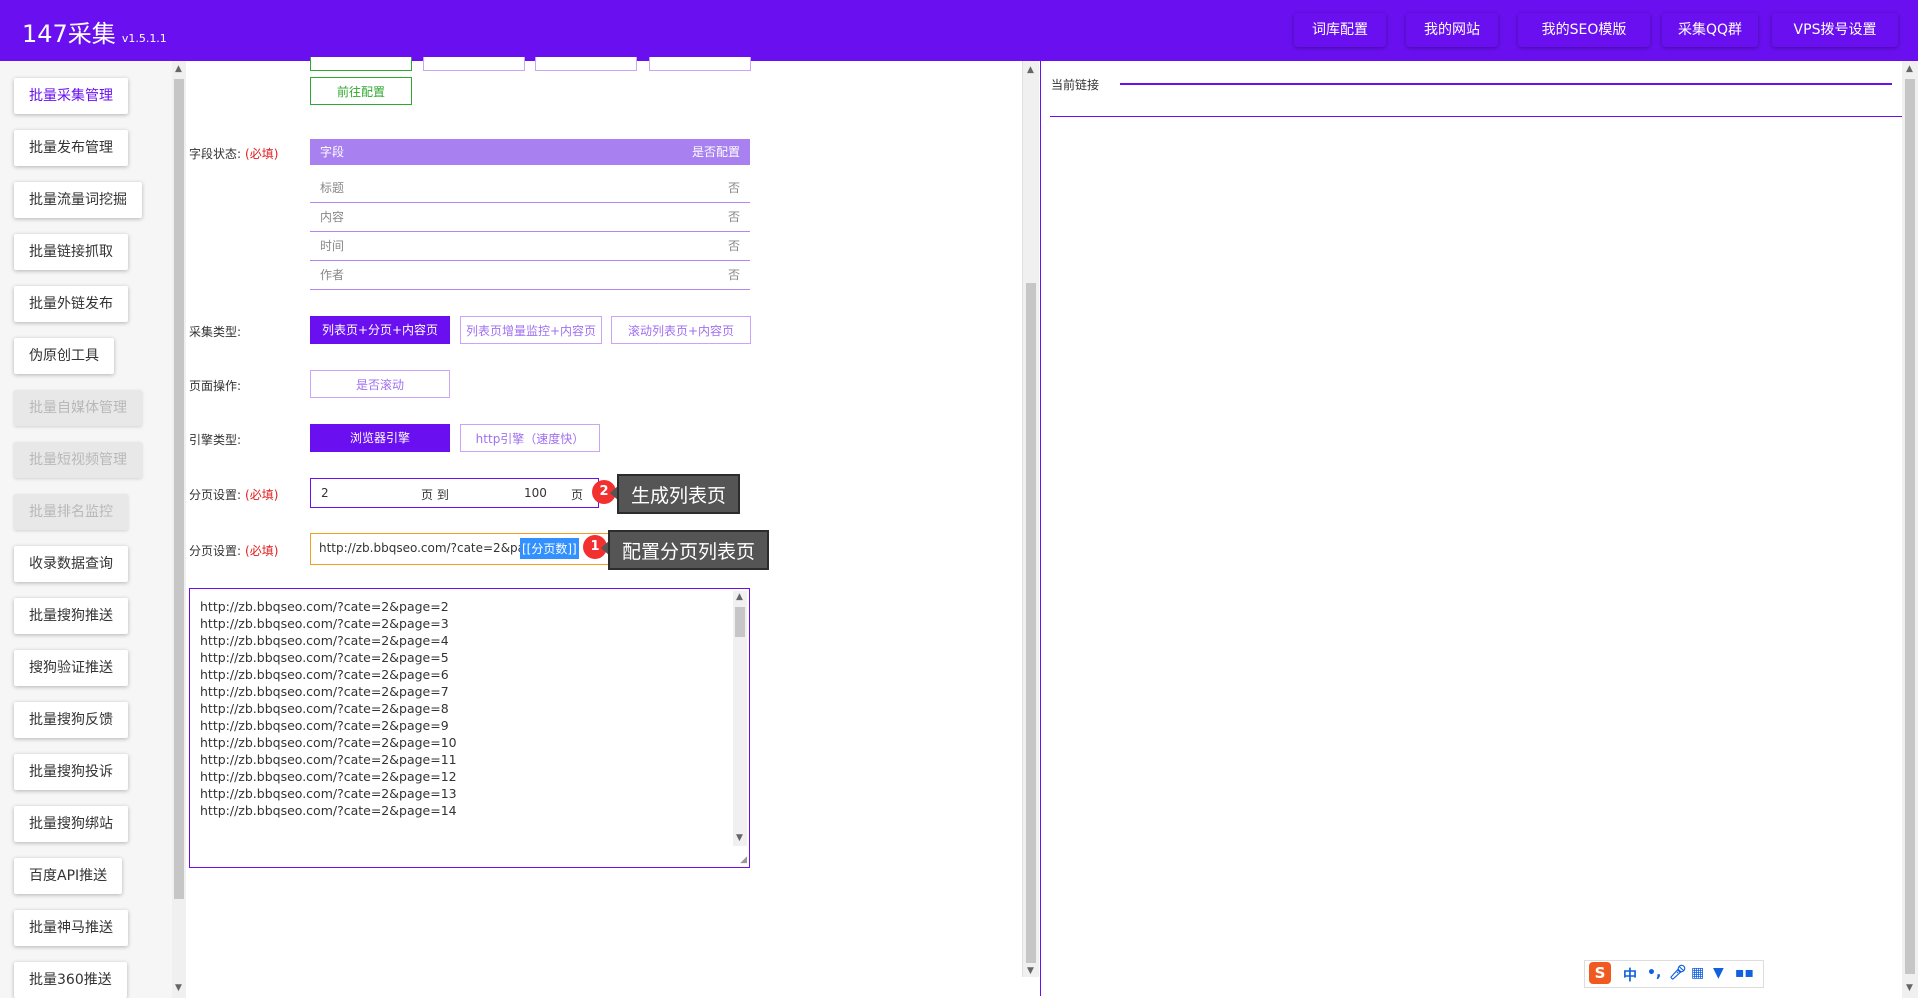 This screenshot has width=1918, height=998. Describe the element at coordinates (380, 384) in the screenshot. I see `scroll-toggle-button: 是否滚动` at that location.